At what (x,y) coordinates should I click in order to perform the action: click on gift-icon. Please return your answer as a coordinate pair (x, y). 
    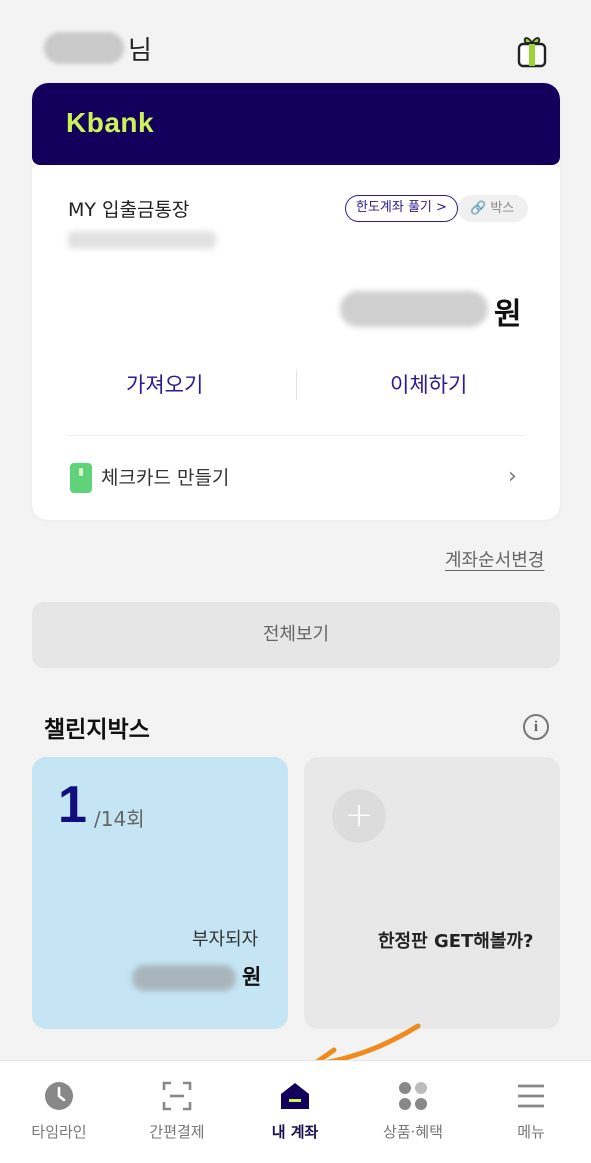
    Looking at the image, I should click on (532, 50).